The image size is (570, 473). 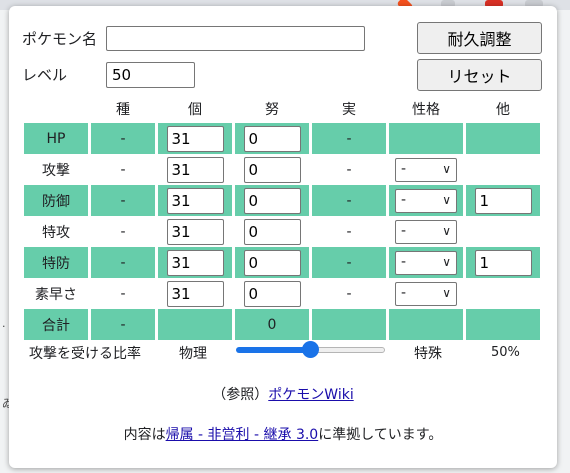 I want to click on stat-name: 攻撃, so click(x=56, y=170).